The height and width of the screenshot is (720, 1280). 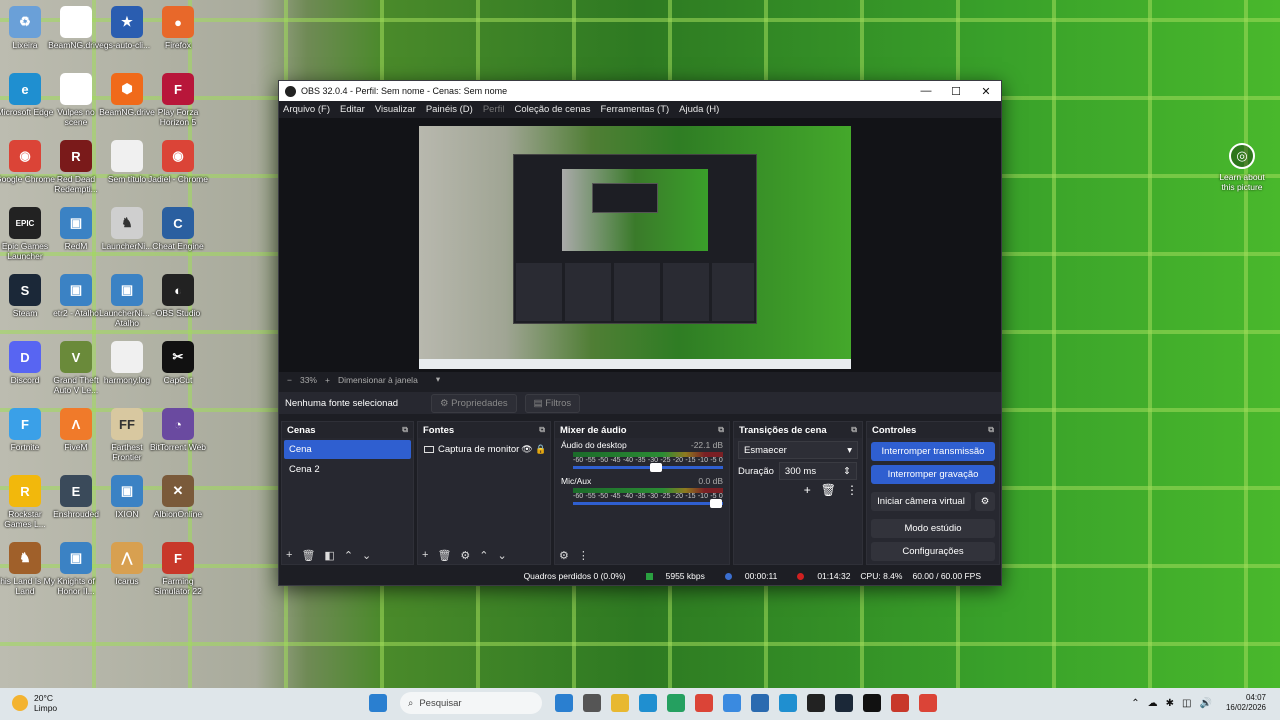 I want to click on menu-docks: Painéis (D), so click(x=449, y=109).